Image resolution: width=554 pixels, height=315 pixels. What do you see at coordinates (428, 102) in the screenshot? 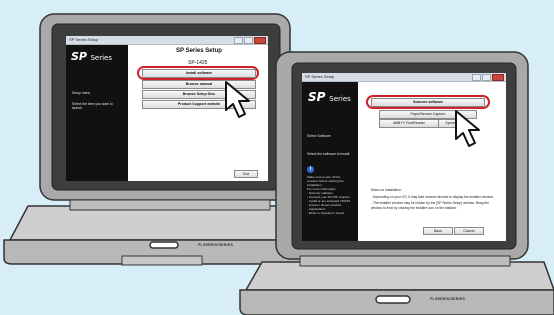
I see `scanner-software-button: Scanner software` at bounding box center [428, 102].